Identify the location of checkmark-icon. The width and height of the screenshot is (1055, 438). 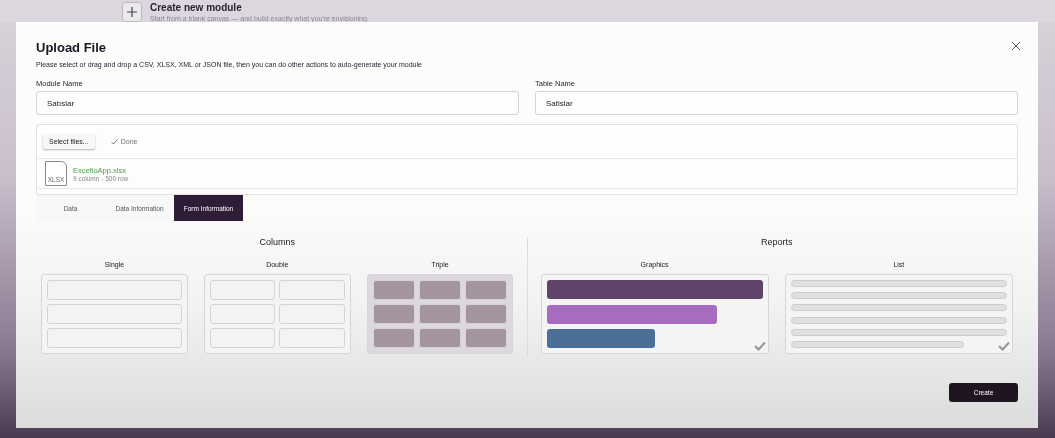
(114, 141).